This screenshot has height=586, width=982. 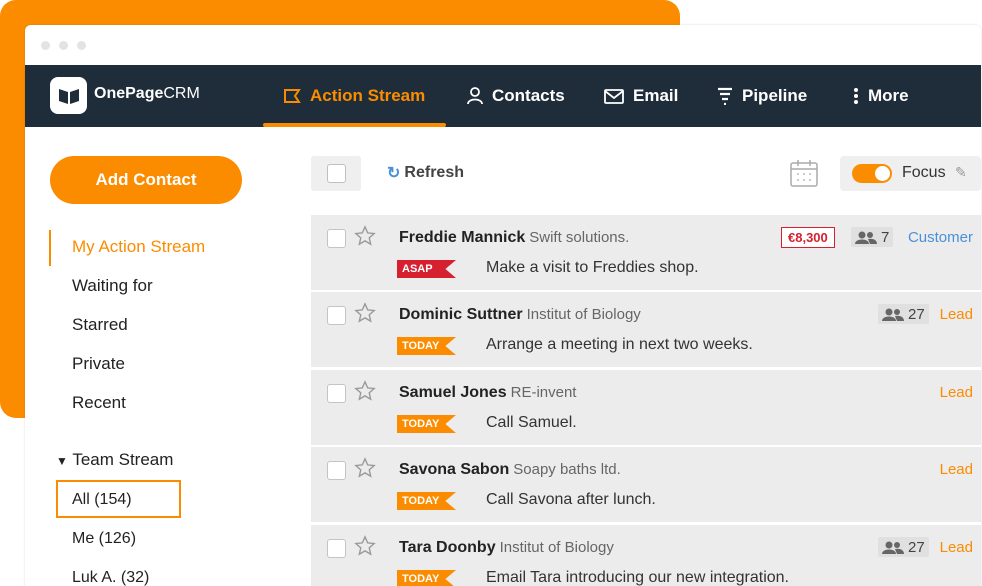 I want to click on team-stream-toggle: ▼ Team Stream, so click(x=114, y=460).